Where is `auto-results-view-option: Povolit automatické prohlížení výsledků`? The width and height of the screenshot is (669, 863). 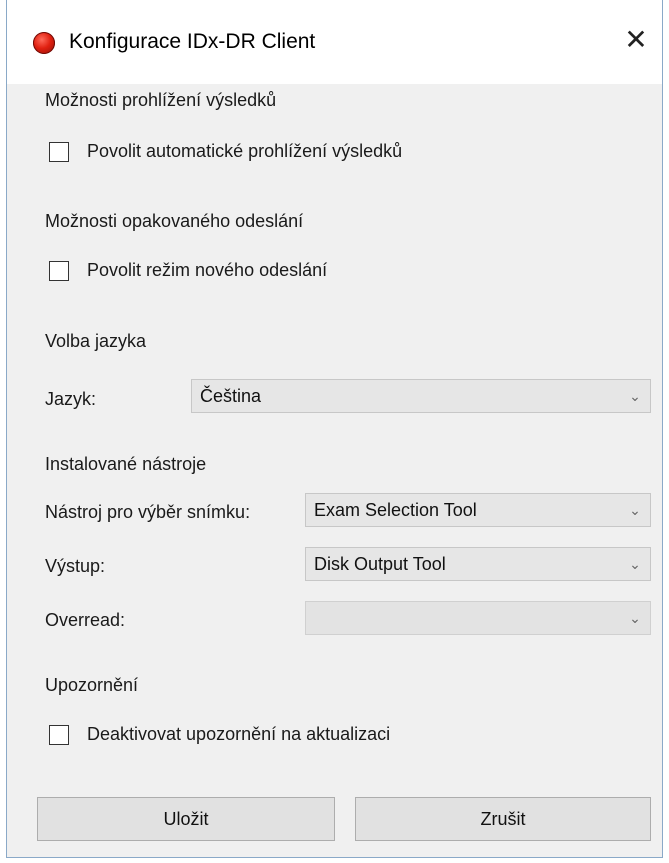 auto-results-view-option: Povolit automatické prohlížení výsledků is located at coordinates (225, 151).